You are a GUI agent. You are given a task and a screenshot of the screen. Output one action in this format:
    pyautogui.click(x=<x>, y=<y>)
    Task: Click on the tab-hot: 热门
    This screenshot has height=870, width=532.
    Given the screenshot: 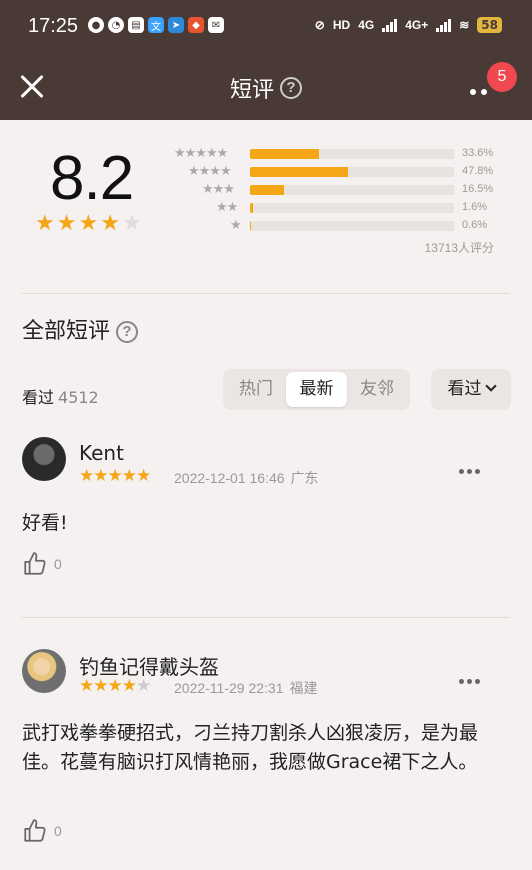 What is the action you would take?
    pyautogui.click(x=256, y=389)
    